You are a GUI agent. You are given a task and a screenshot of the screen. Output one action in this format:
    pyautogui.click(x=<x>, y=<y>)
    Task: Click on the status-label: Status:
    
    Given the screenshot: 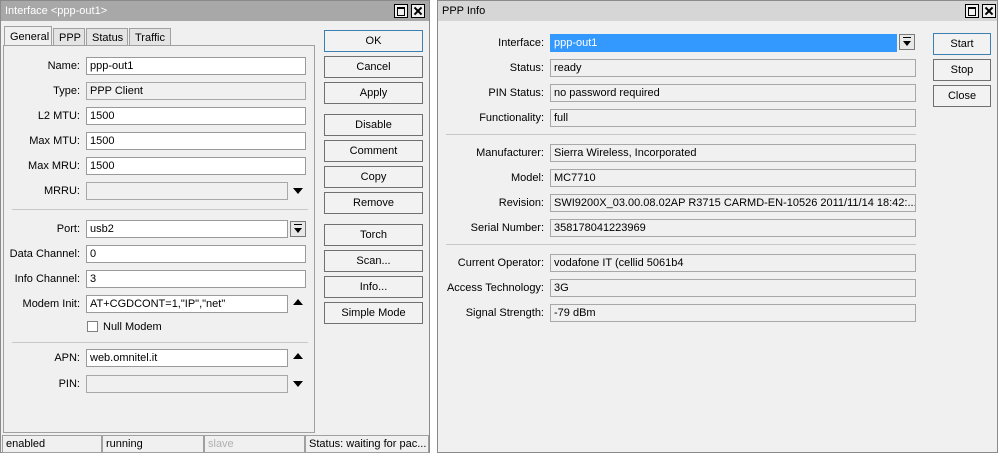 What is the action you would take?
    pyautogui.click(x=526, y=68)
    